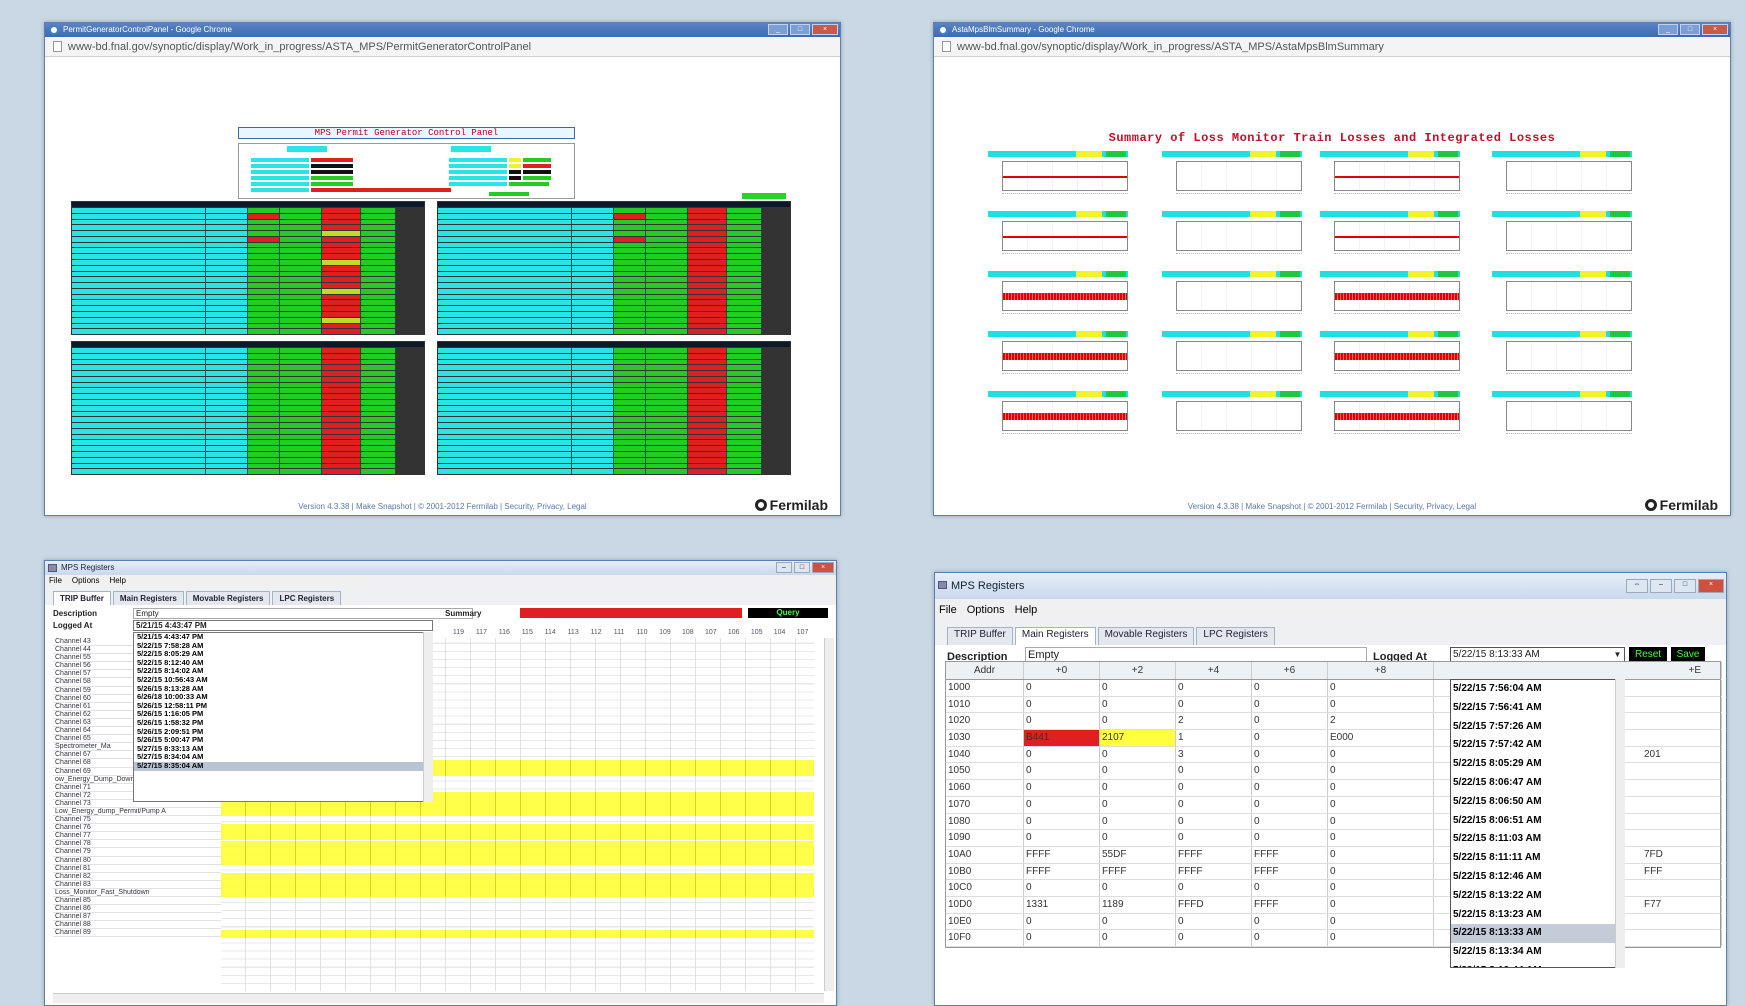  I want to click on dropdown-option: 5/22/15 8:13:23 AM, so click(1537, 915).